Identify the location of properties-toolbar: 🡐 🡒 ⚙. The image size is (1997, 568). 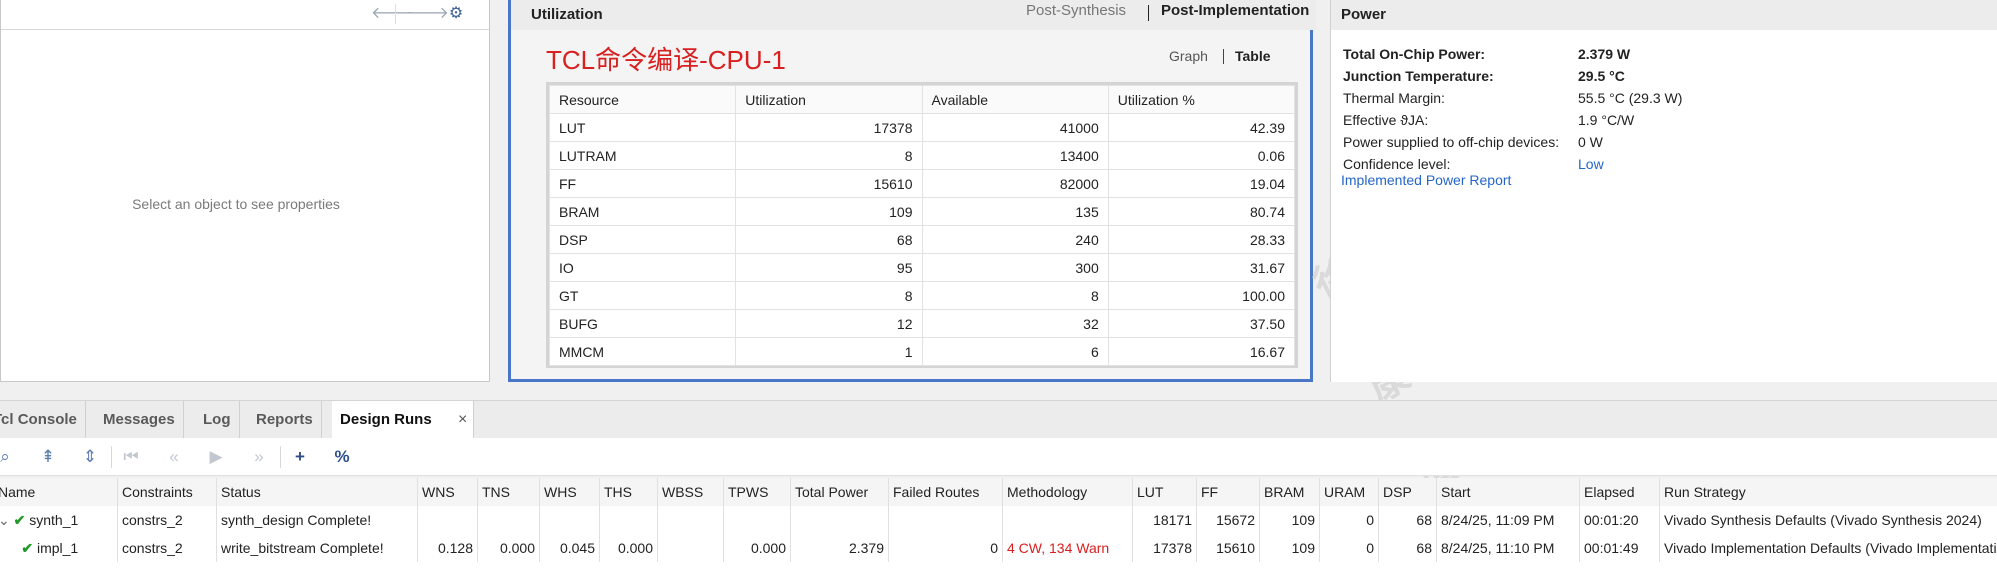
(245, 15).